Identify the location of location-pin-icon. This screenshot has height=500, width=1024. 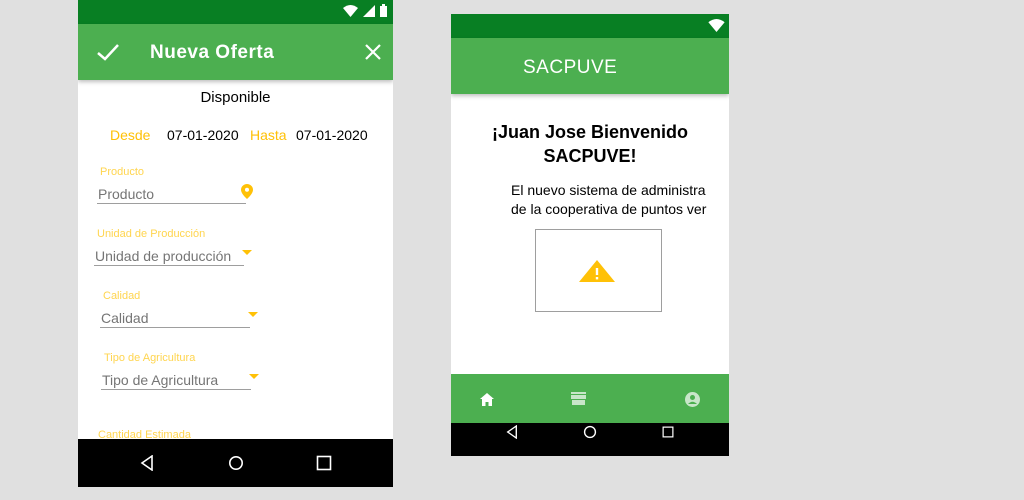
(247, 191).